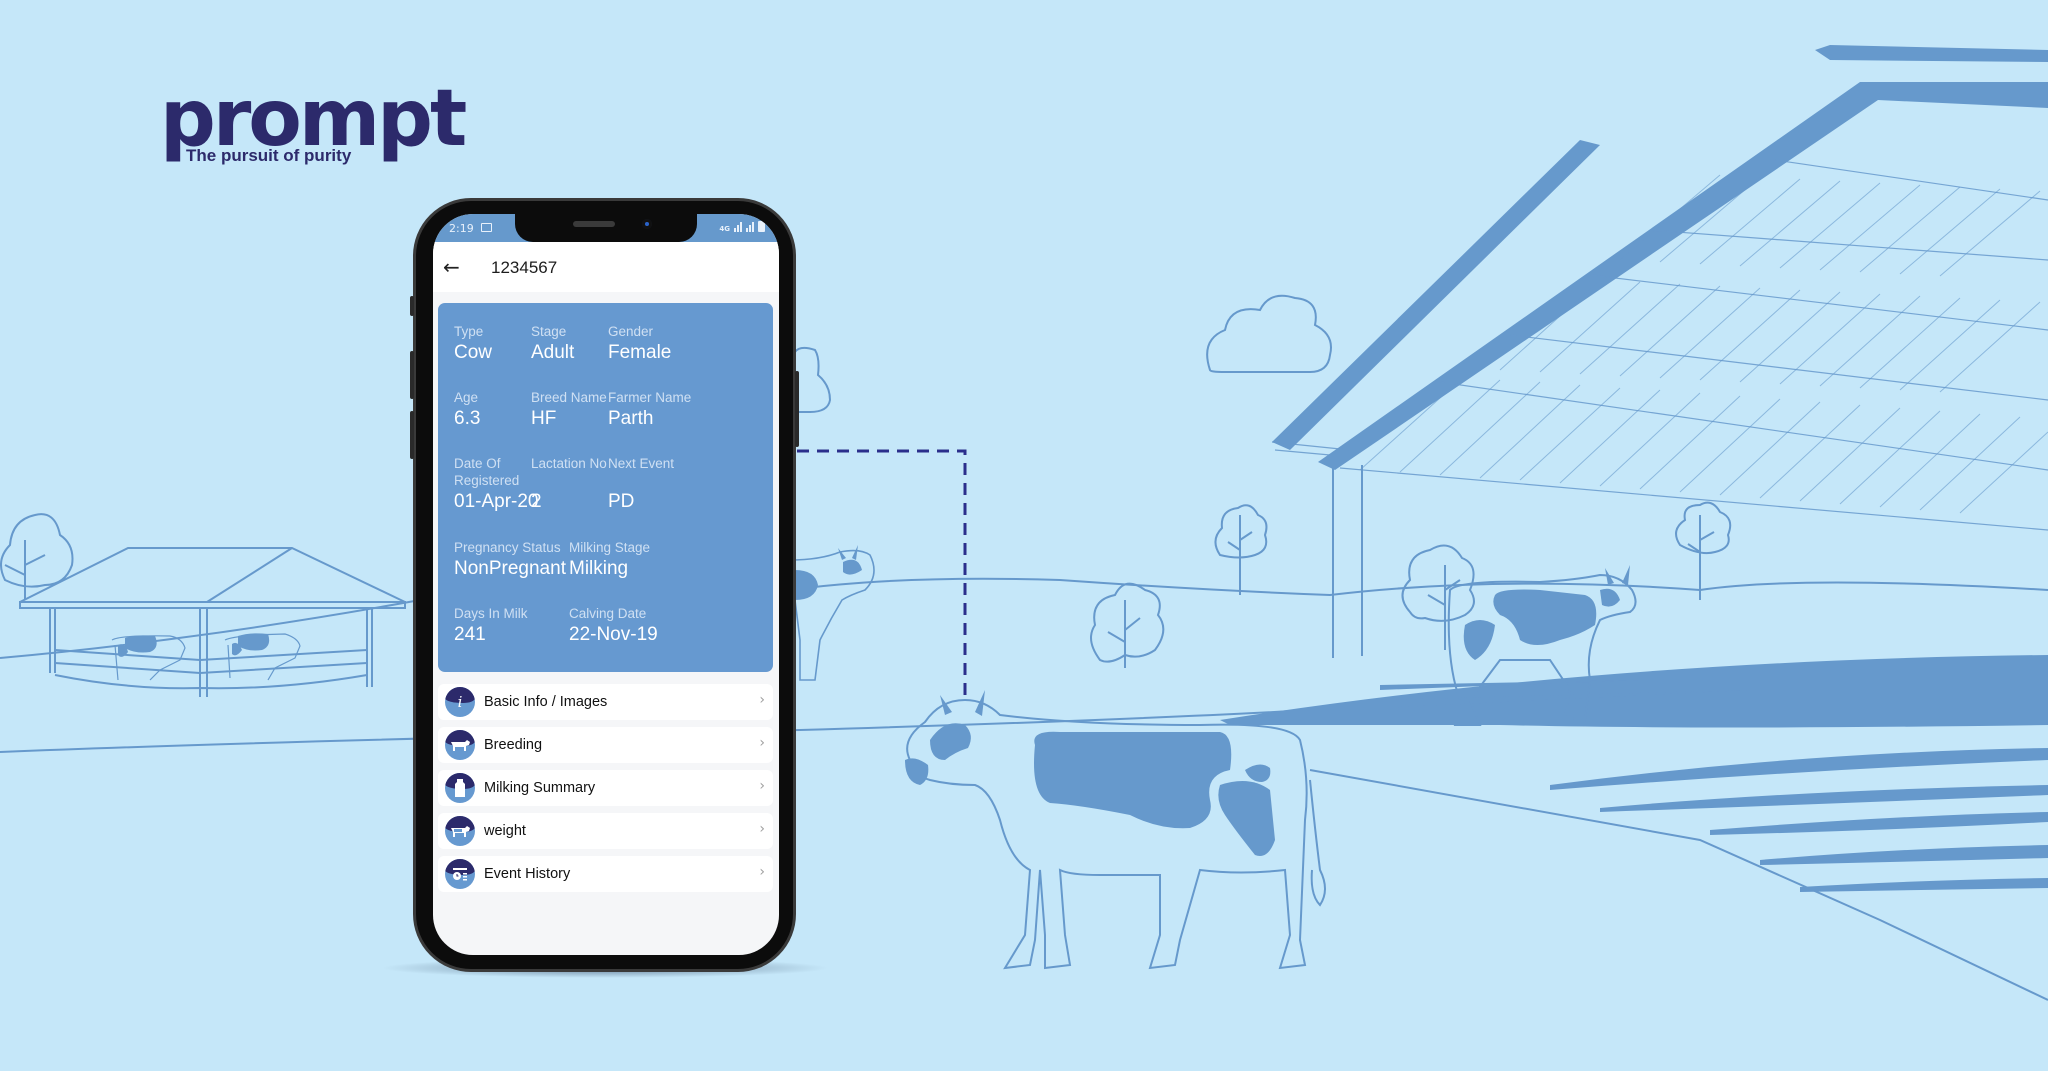  I want to click on menu-item-label: Basic Info / Images, so click(546, 702).